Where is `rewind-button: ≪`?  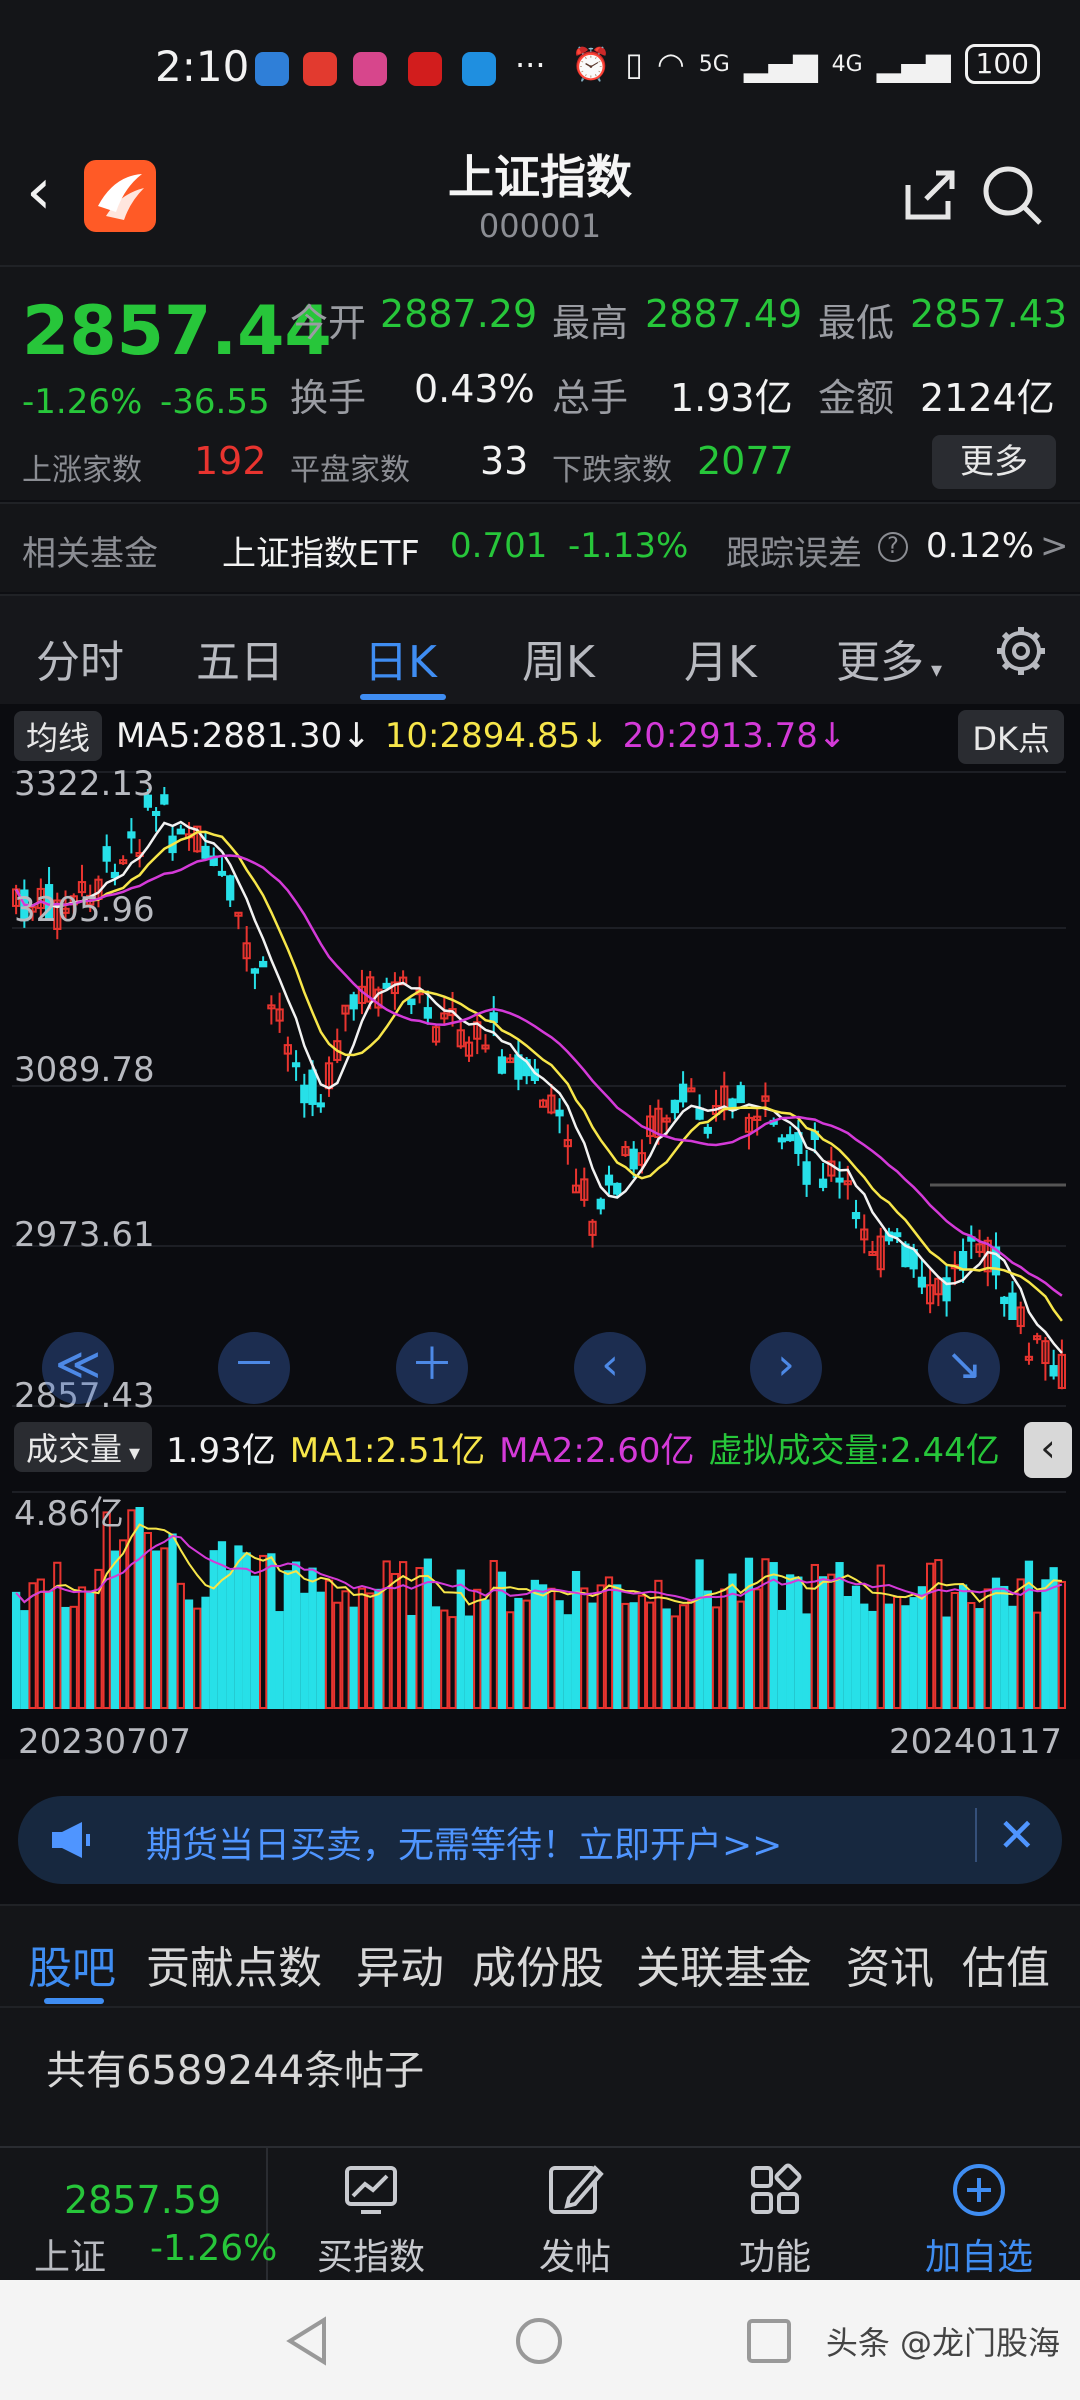 rewind-button: ≪ is located at coordinates (78, 1368).